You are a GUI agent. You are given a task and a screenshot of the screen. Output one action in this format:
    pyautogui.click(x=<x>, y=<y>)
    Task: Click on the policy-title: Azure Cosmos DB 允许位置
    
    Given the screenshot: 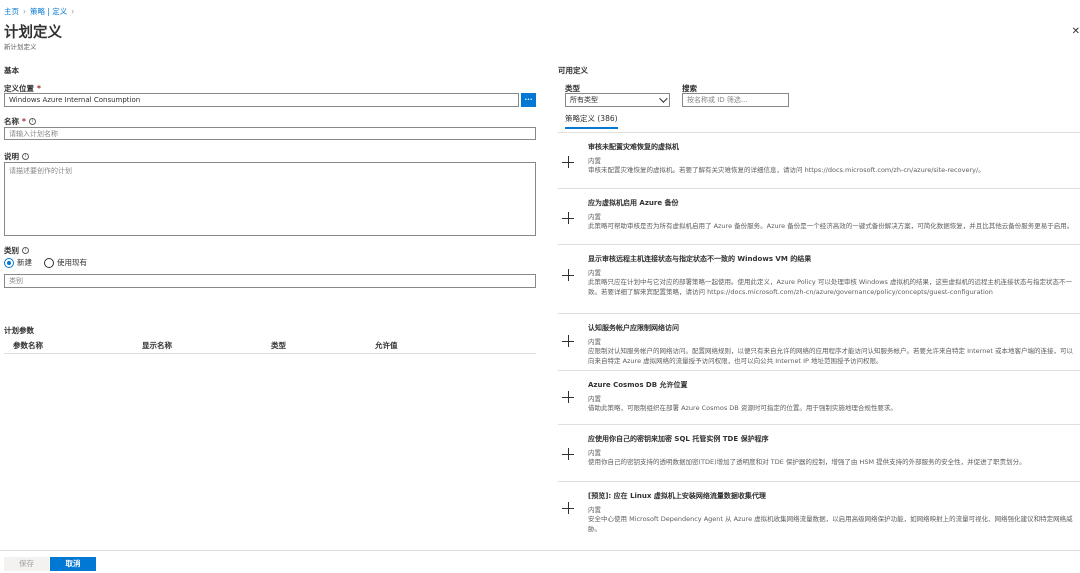 What is the action you would take?
    pyautogui.click(x=638, y=385)
    